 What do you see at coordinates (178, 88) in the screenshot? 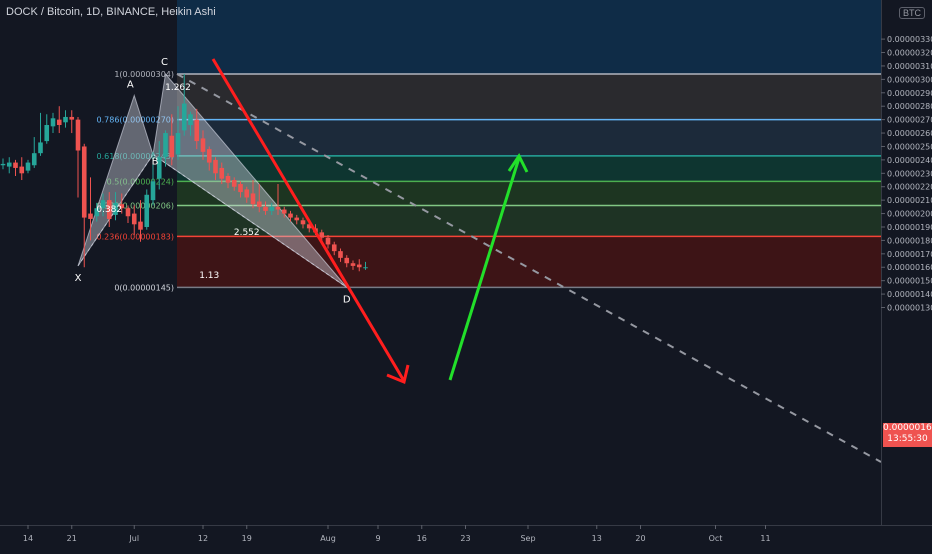
I see `pattern-ratio-label: 1.262` at bounding box center [178, 88].